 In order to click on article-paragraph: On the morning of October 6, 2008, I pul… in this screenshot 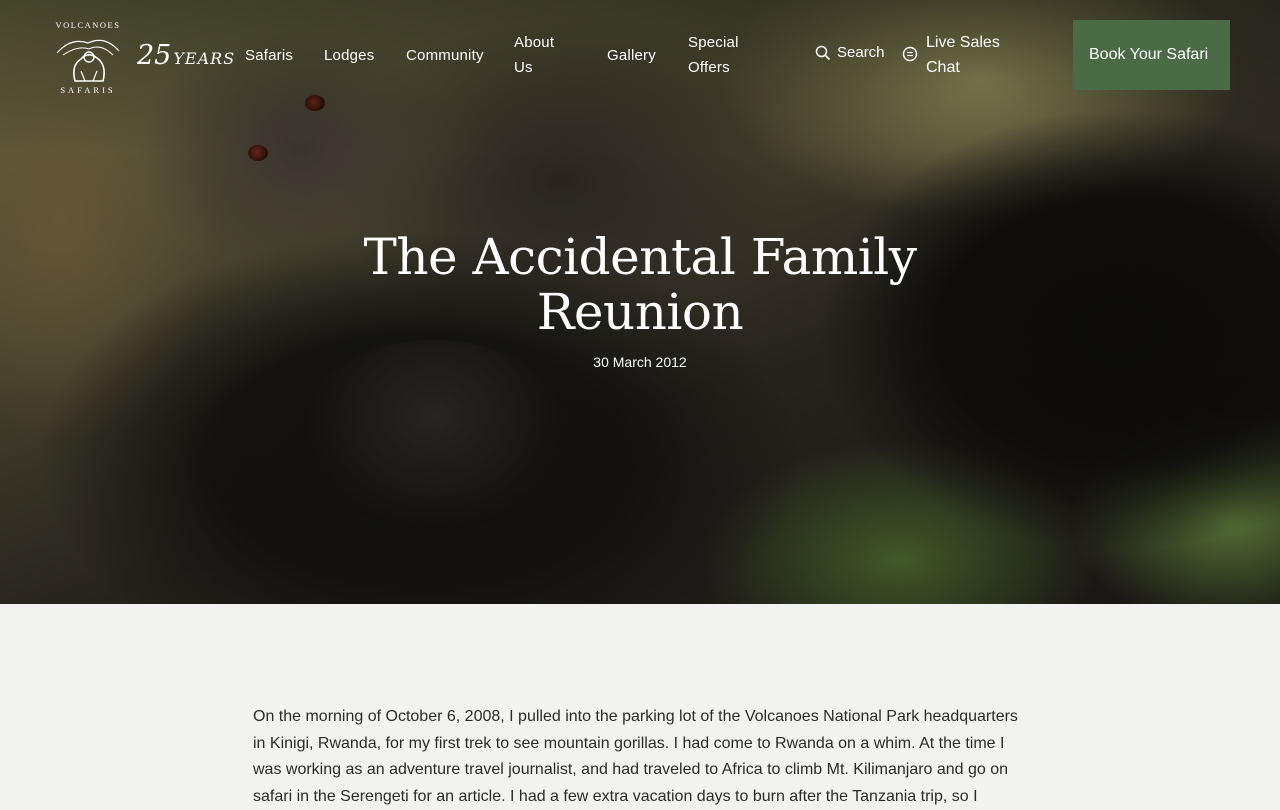, I will do `click(635, 756)`.